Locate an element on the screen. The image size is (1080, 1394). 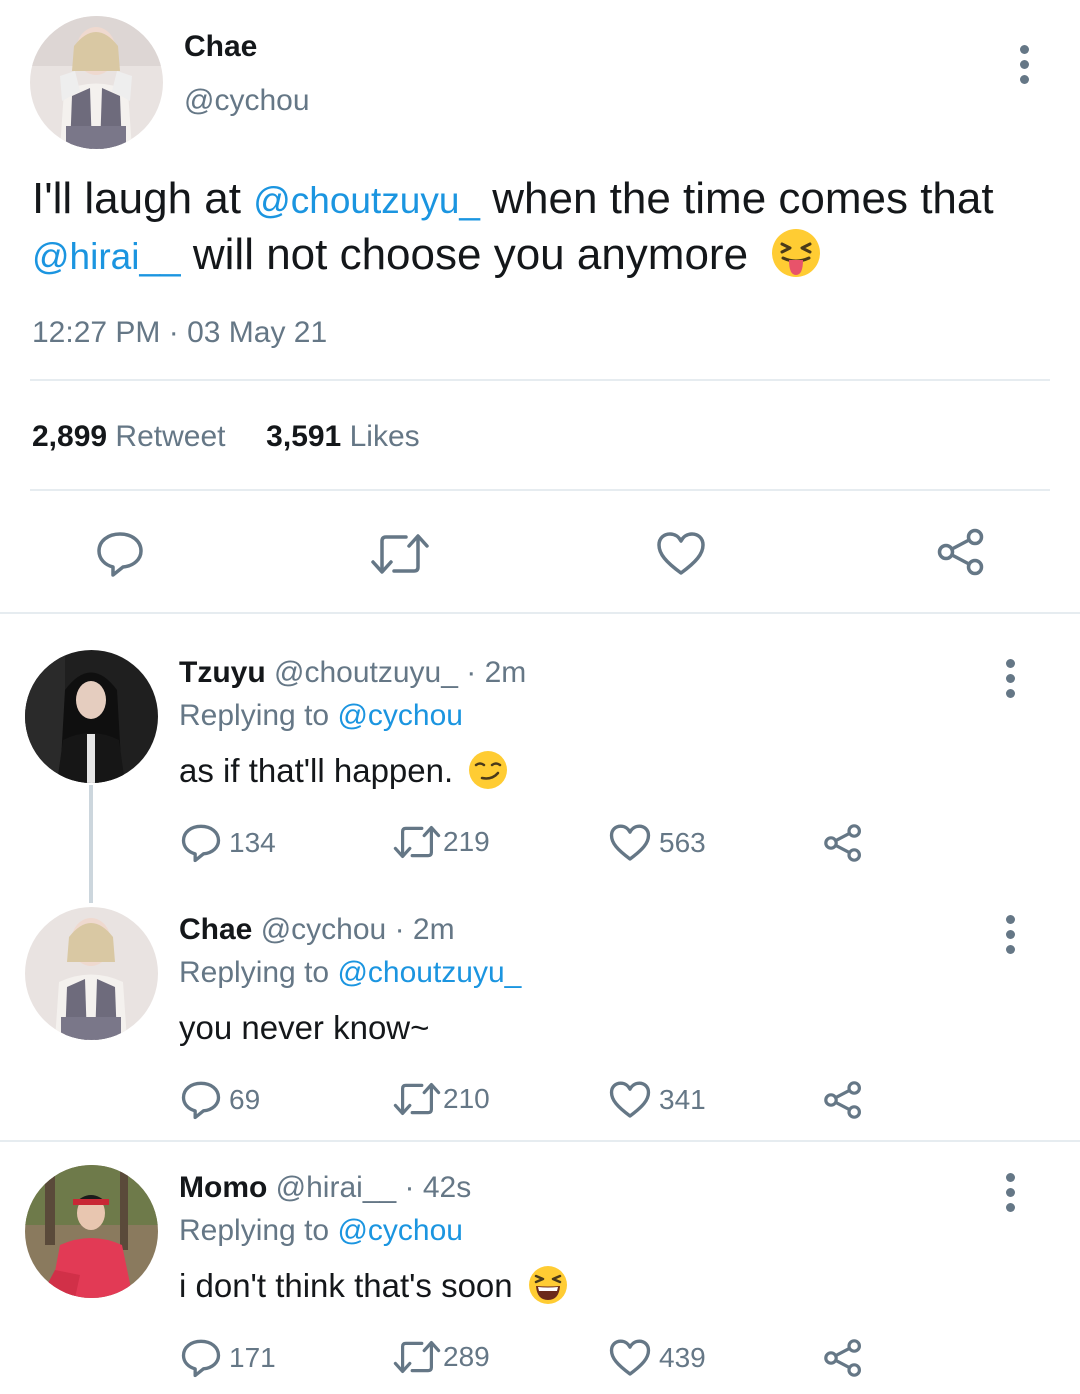
like-count: 341 is located at coordinates (682, 1099).